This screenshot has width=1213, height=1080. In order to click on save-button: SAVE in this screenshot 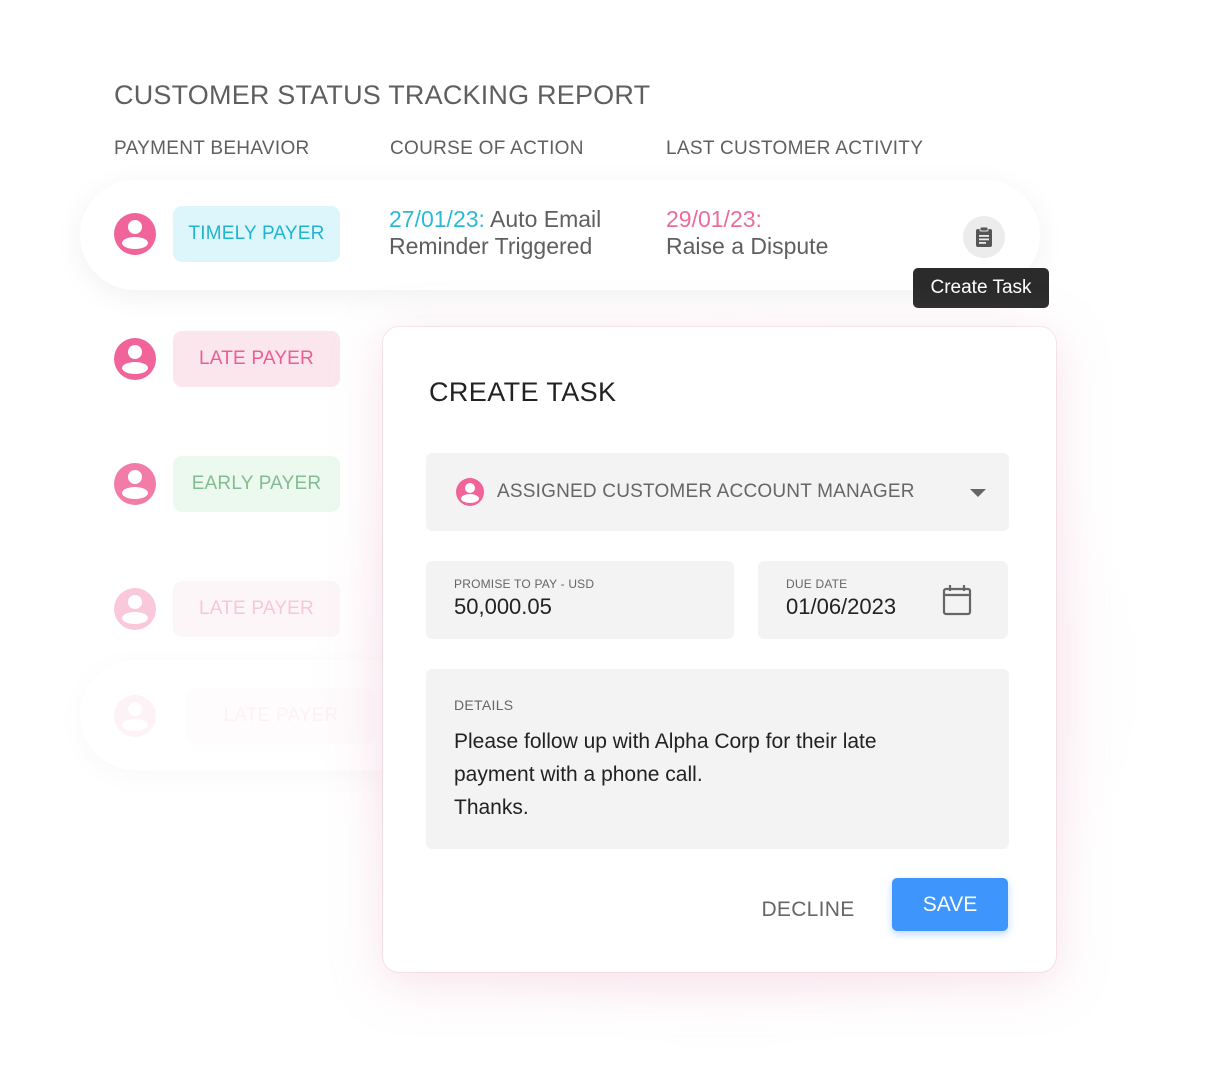, I will do `click(950, 904)`.